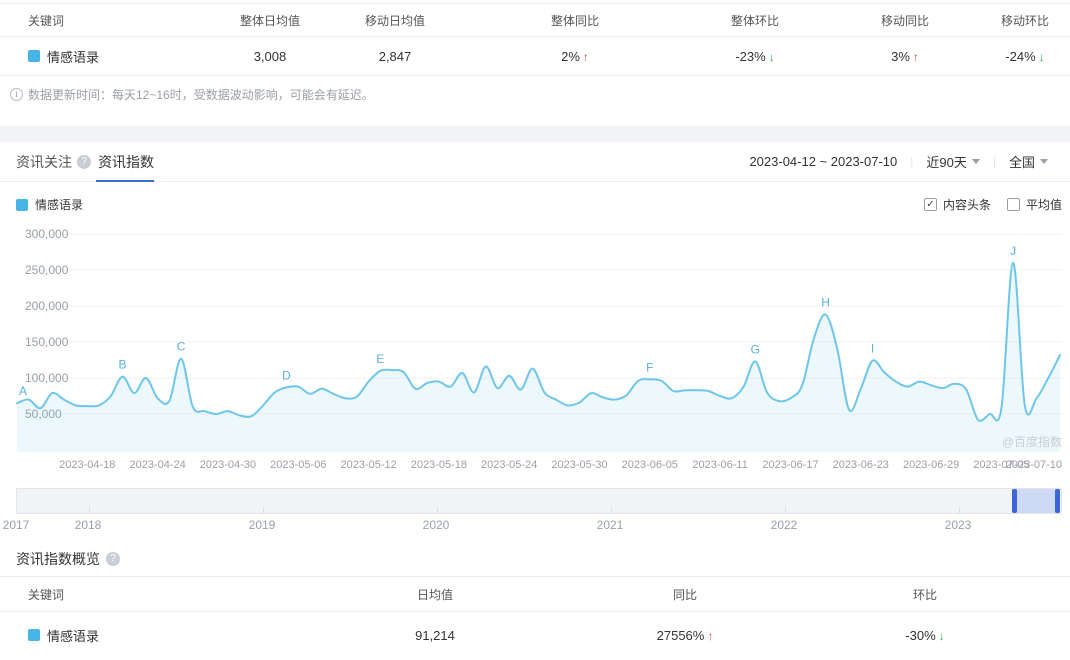 The width and height of the screenshot is (1070, 660). What do you see at coordinates (904, 20) in the screenshot?
I see `col-header-mobile-yoy: 移动同比` at bounding box center [904, 20].